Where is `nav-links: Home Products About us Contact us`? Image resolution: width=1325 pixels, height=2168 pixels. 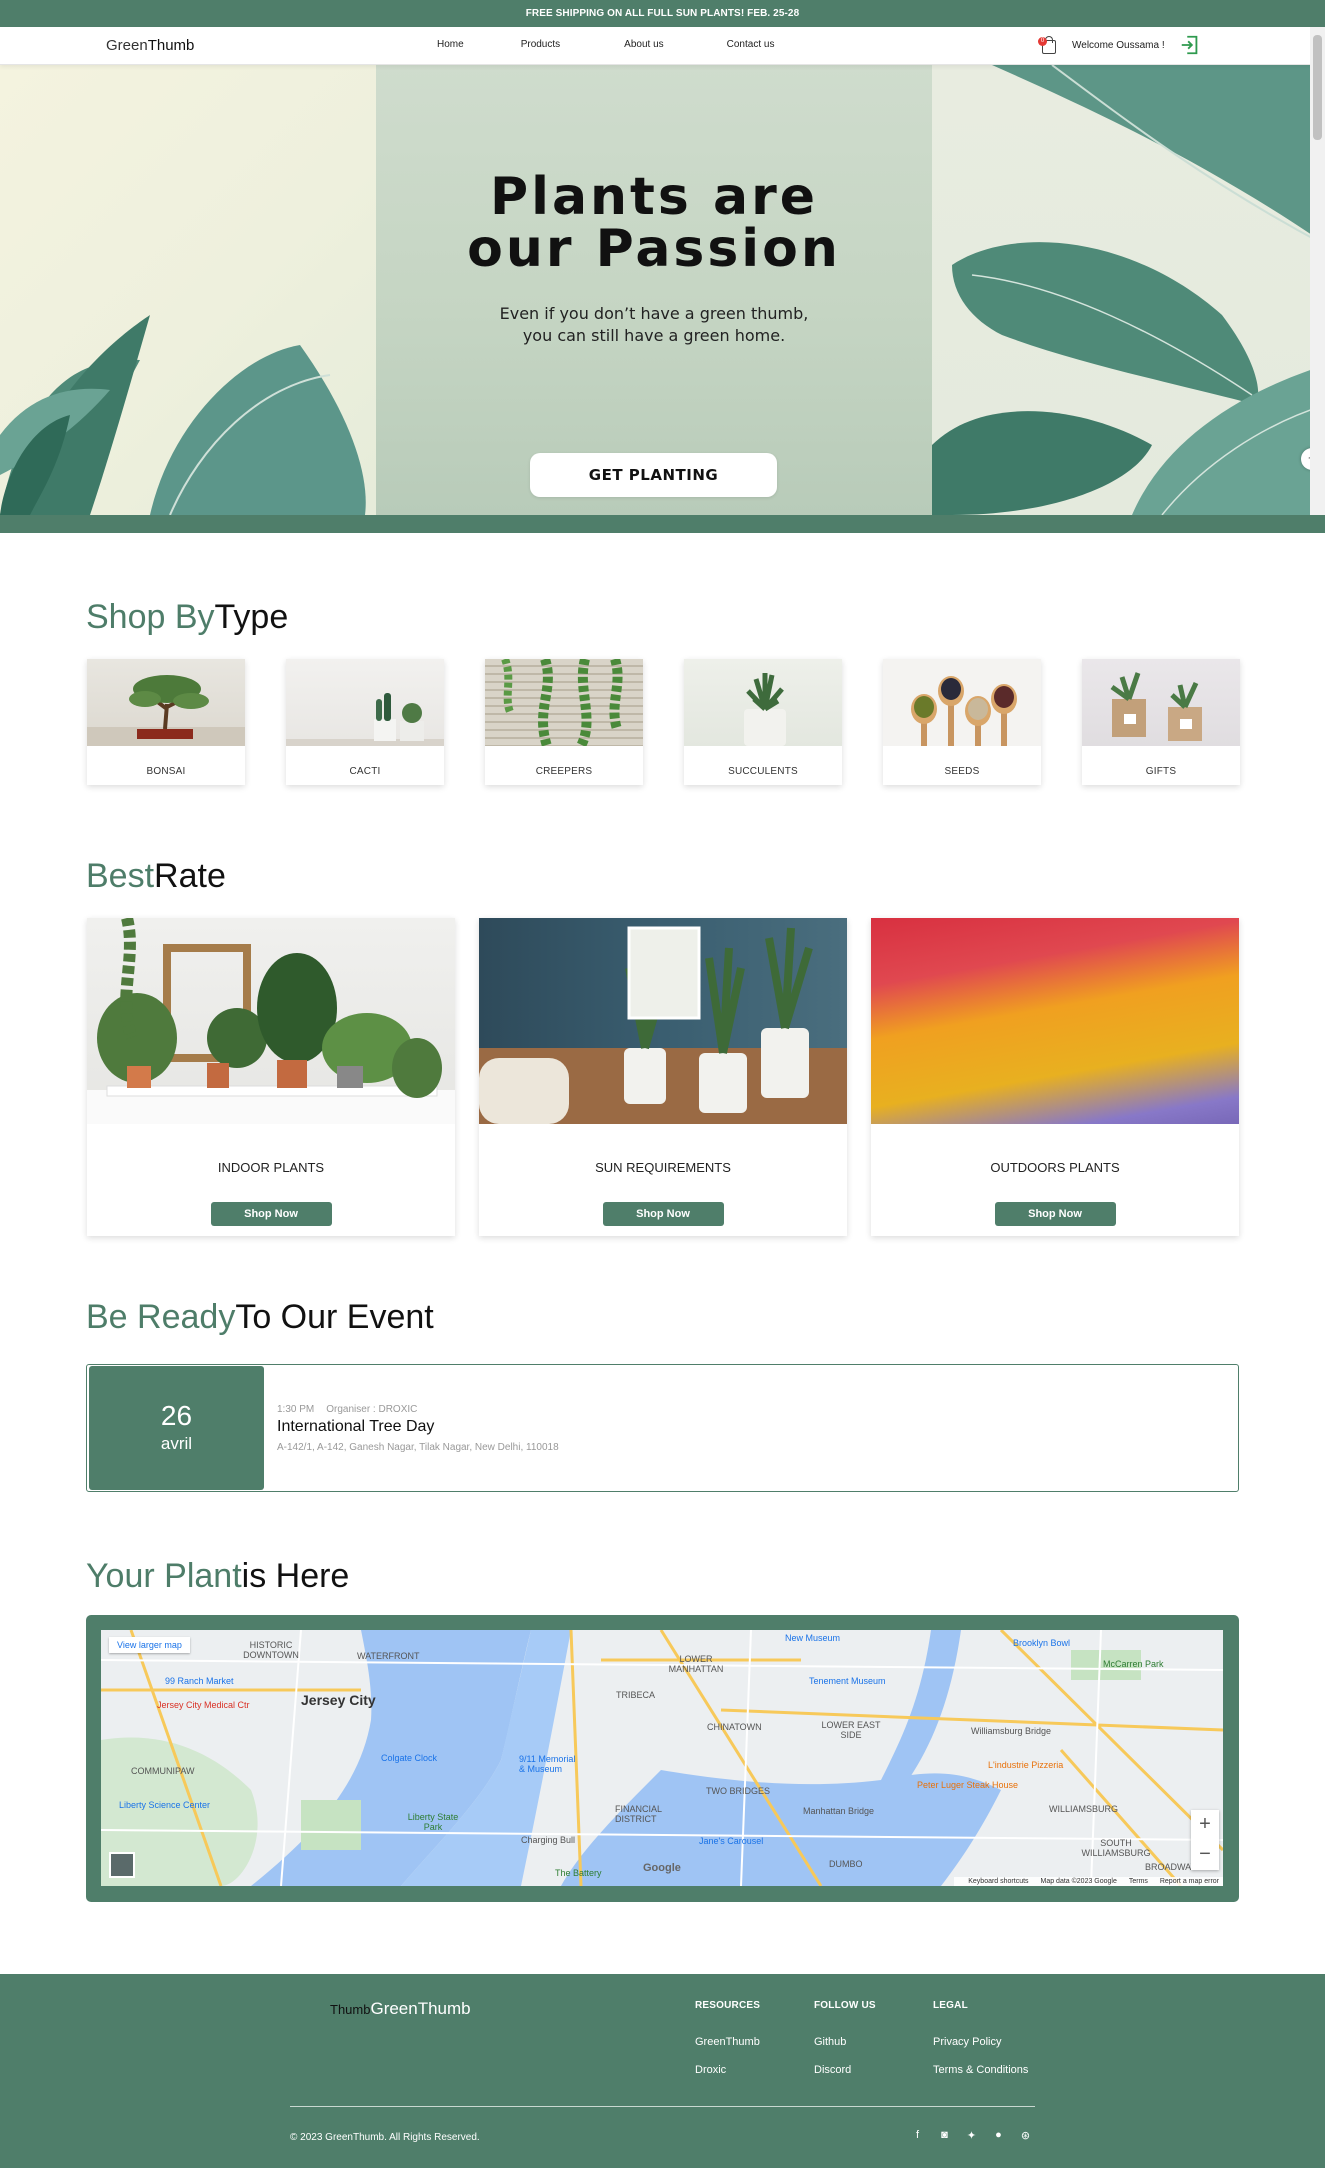
nav-links: Home Products About us Contact us is located at coordinates (605, 44).